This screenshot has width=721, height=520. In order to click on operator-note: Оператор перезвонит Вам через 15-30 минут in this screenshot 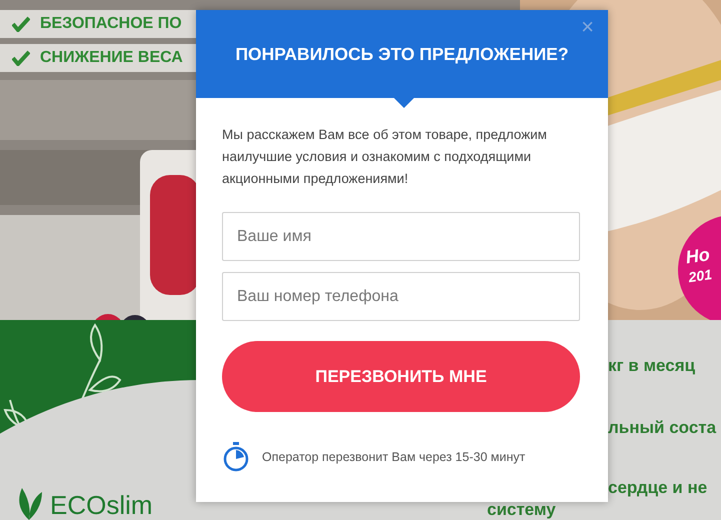, I will do `click(394, 457)`.